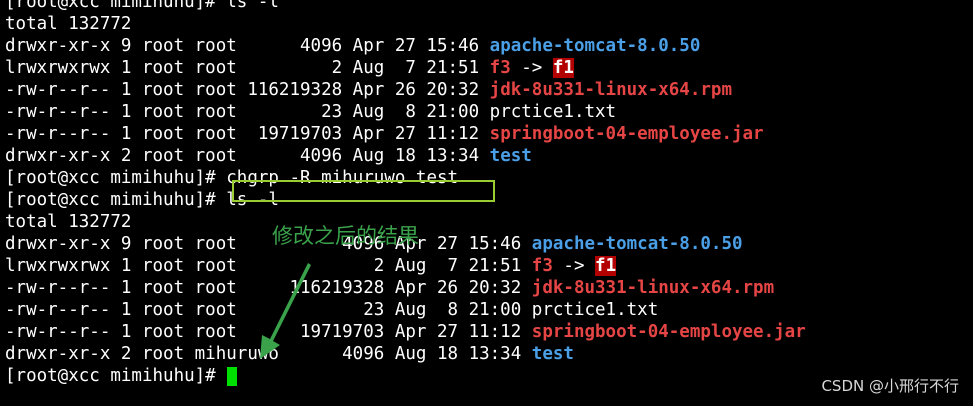  I want to click on prompt-line-4: [root@xcc mimihuhu]#, so click(405, 376).